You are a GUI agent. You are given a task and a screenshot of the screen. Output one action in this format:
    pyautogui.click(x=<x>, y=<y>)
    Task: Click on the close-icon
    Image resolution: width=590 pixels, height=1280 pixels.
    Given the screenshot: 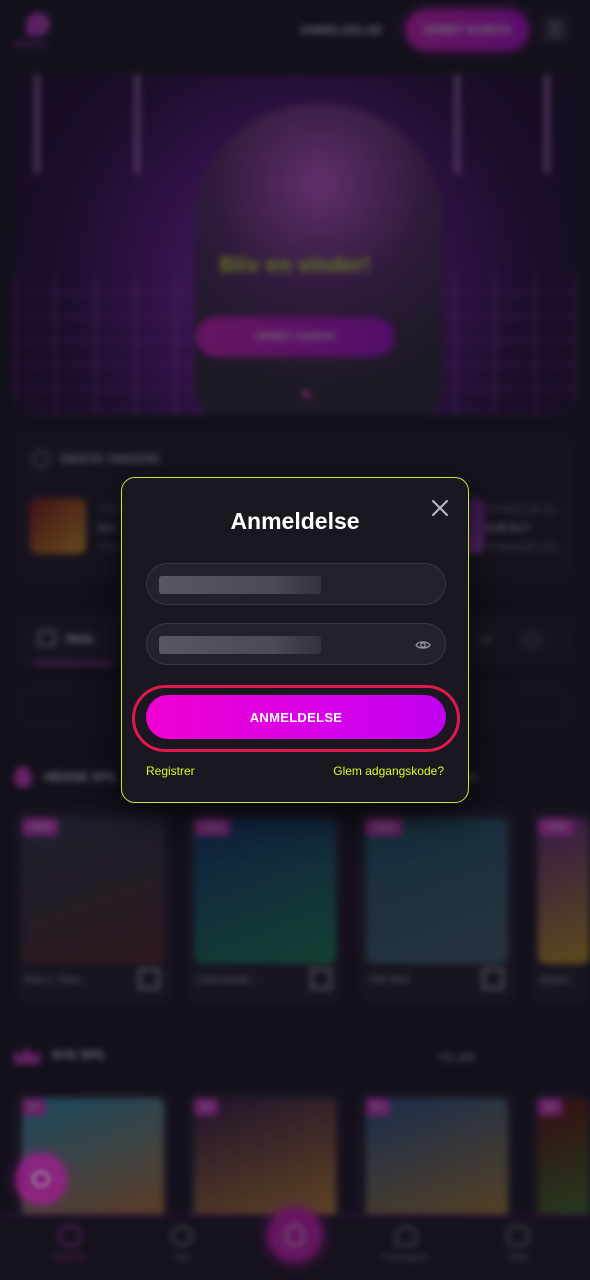 What is the action you would take?
    pyautogui.click(x=440, y=508)
    